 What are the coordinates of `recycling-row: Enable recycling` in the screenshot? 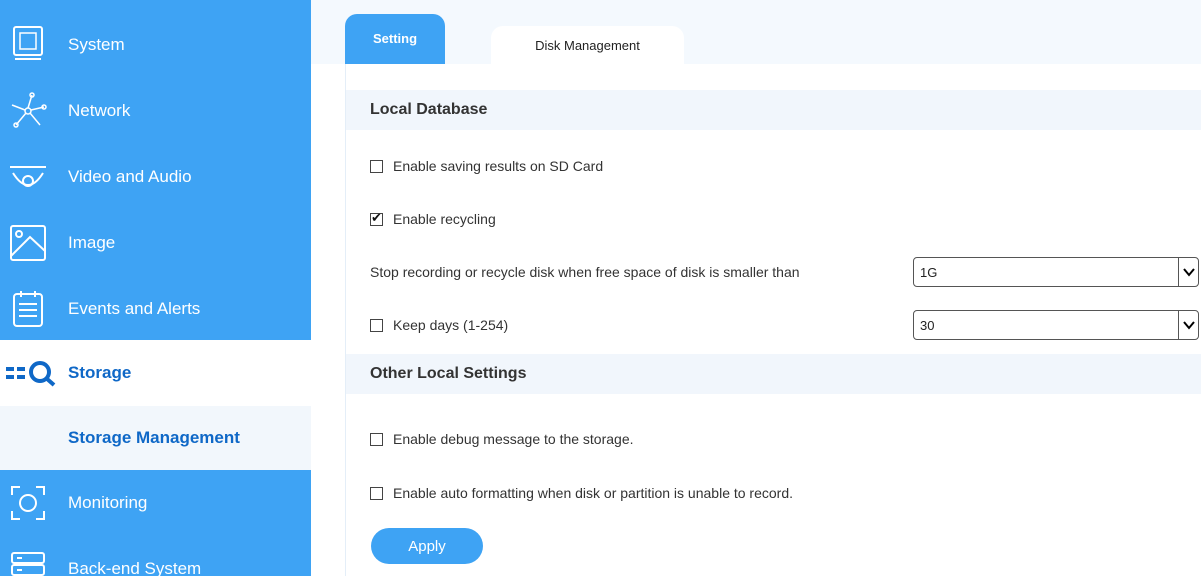 It's located at (433, 219).